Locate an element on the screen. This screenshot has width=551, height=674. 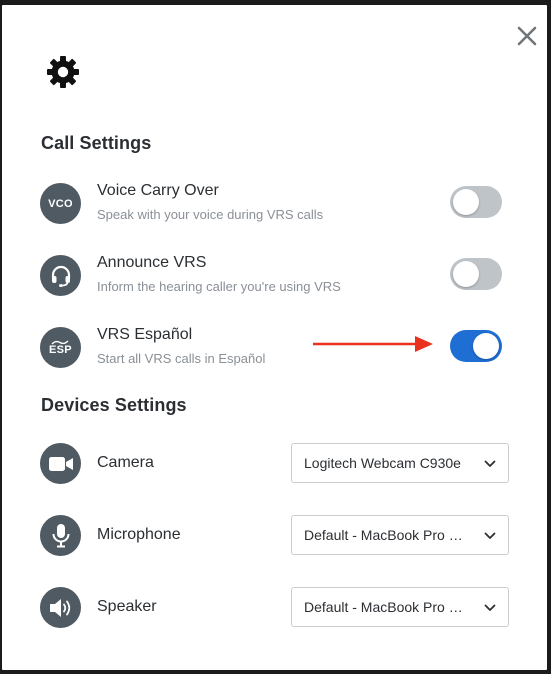
esp-icon-graphic: ESP is located at coordinates (60, 347).